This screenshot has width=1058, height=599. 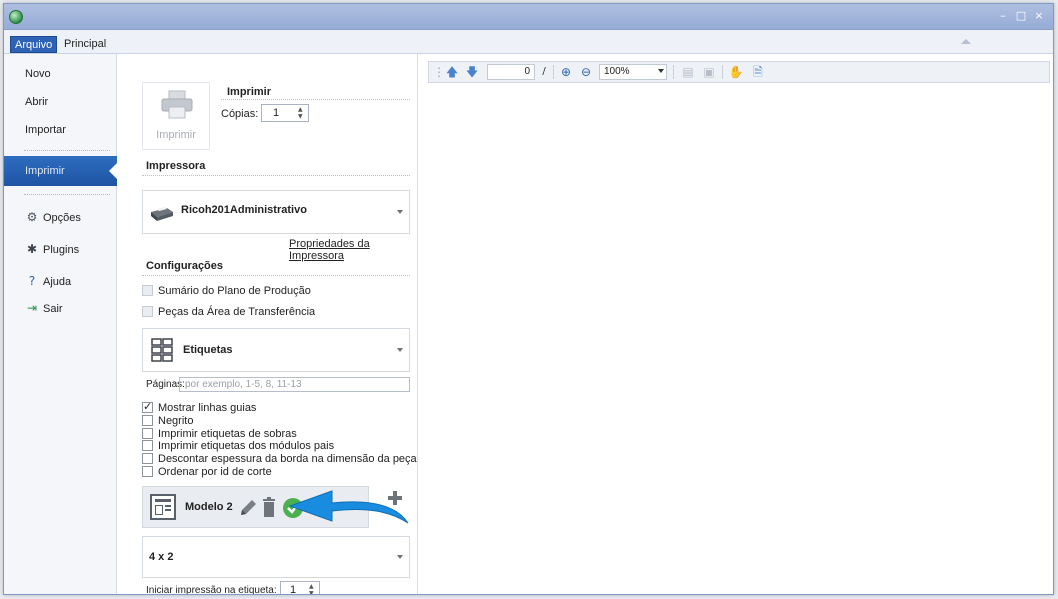 I want to click on export-document-icon: 🗎, so click(x=758, y=72).